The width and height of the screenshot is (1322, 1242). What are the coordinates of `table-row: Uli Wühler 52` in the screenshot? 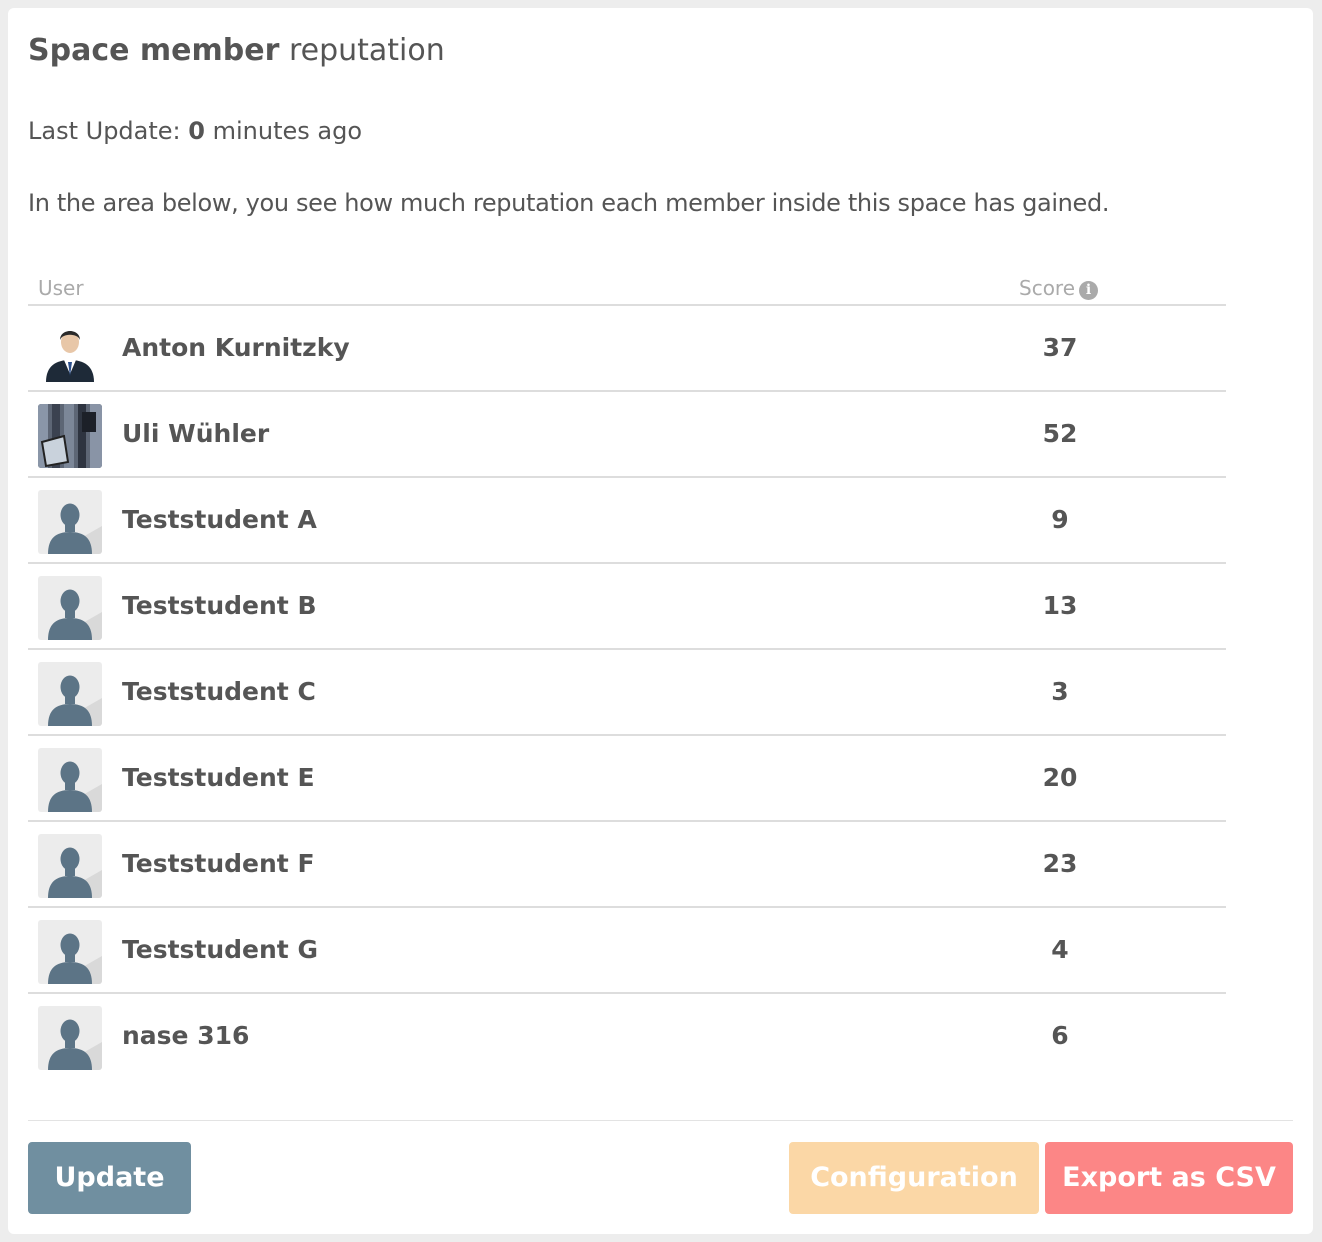 It's located at (627, 435).